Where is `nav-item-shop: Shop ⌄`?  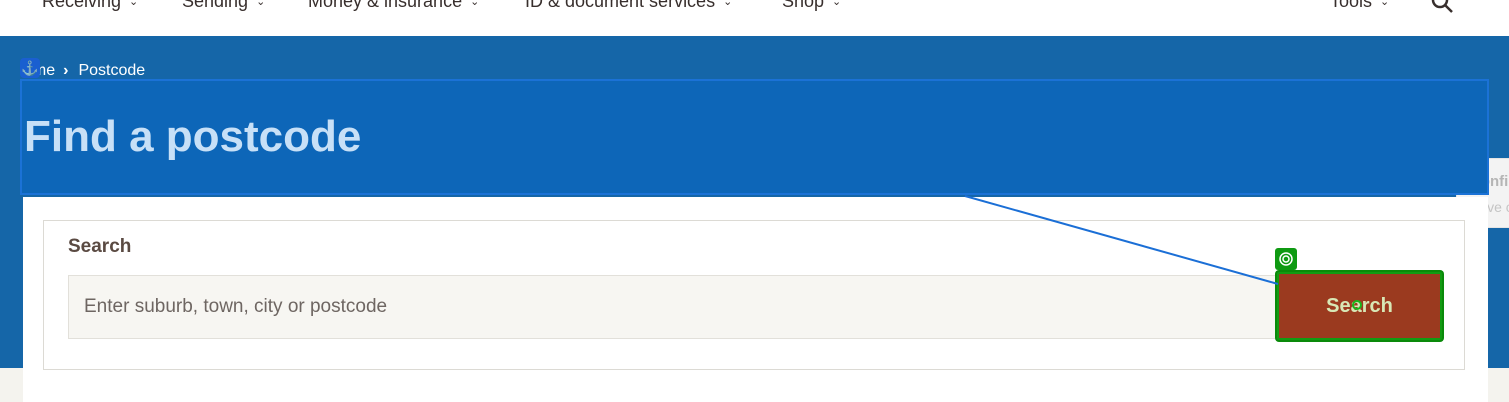
nav-item-shop: Shop ⌄ is located at coordinates (811, 6).